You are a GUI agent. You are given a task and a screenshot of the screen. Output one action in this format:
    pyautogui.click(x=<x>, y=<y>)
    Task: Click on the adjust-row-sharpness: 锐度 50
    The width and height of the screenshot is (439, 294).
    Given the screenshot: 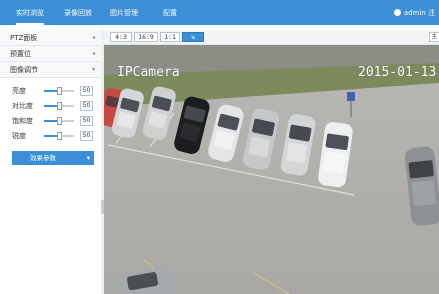 What is the action you would take?
    pyautogui.click(x=50, y=136)
    